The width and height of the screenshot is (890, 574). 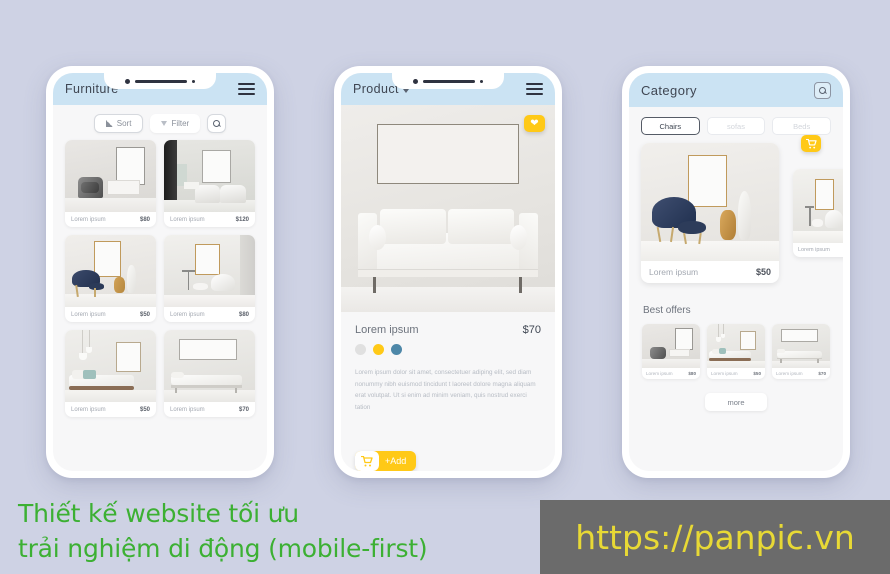 I want to click on watermark-banner: https://panpic.vn, so click(x=715, y=537).